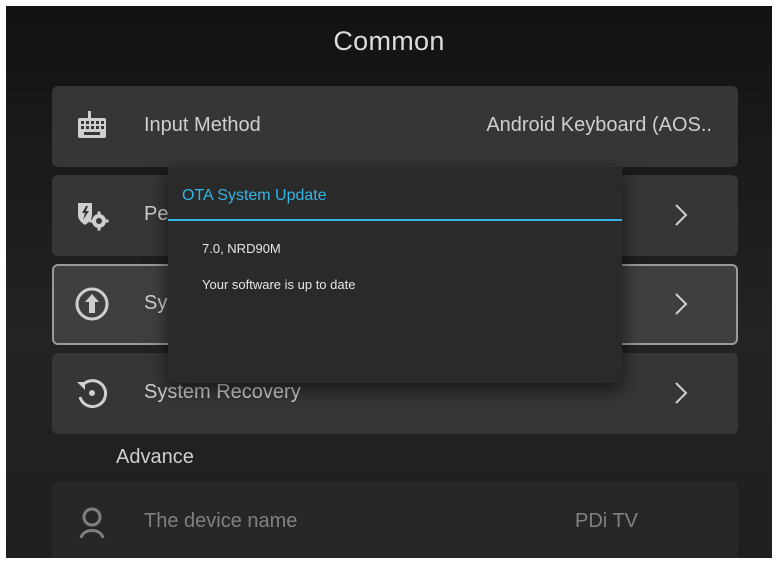 This screenshot has width=778, height=564. Describe the element at coordinates (92, 124) in the screenshot. I see `keyboard-icon` at that location.